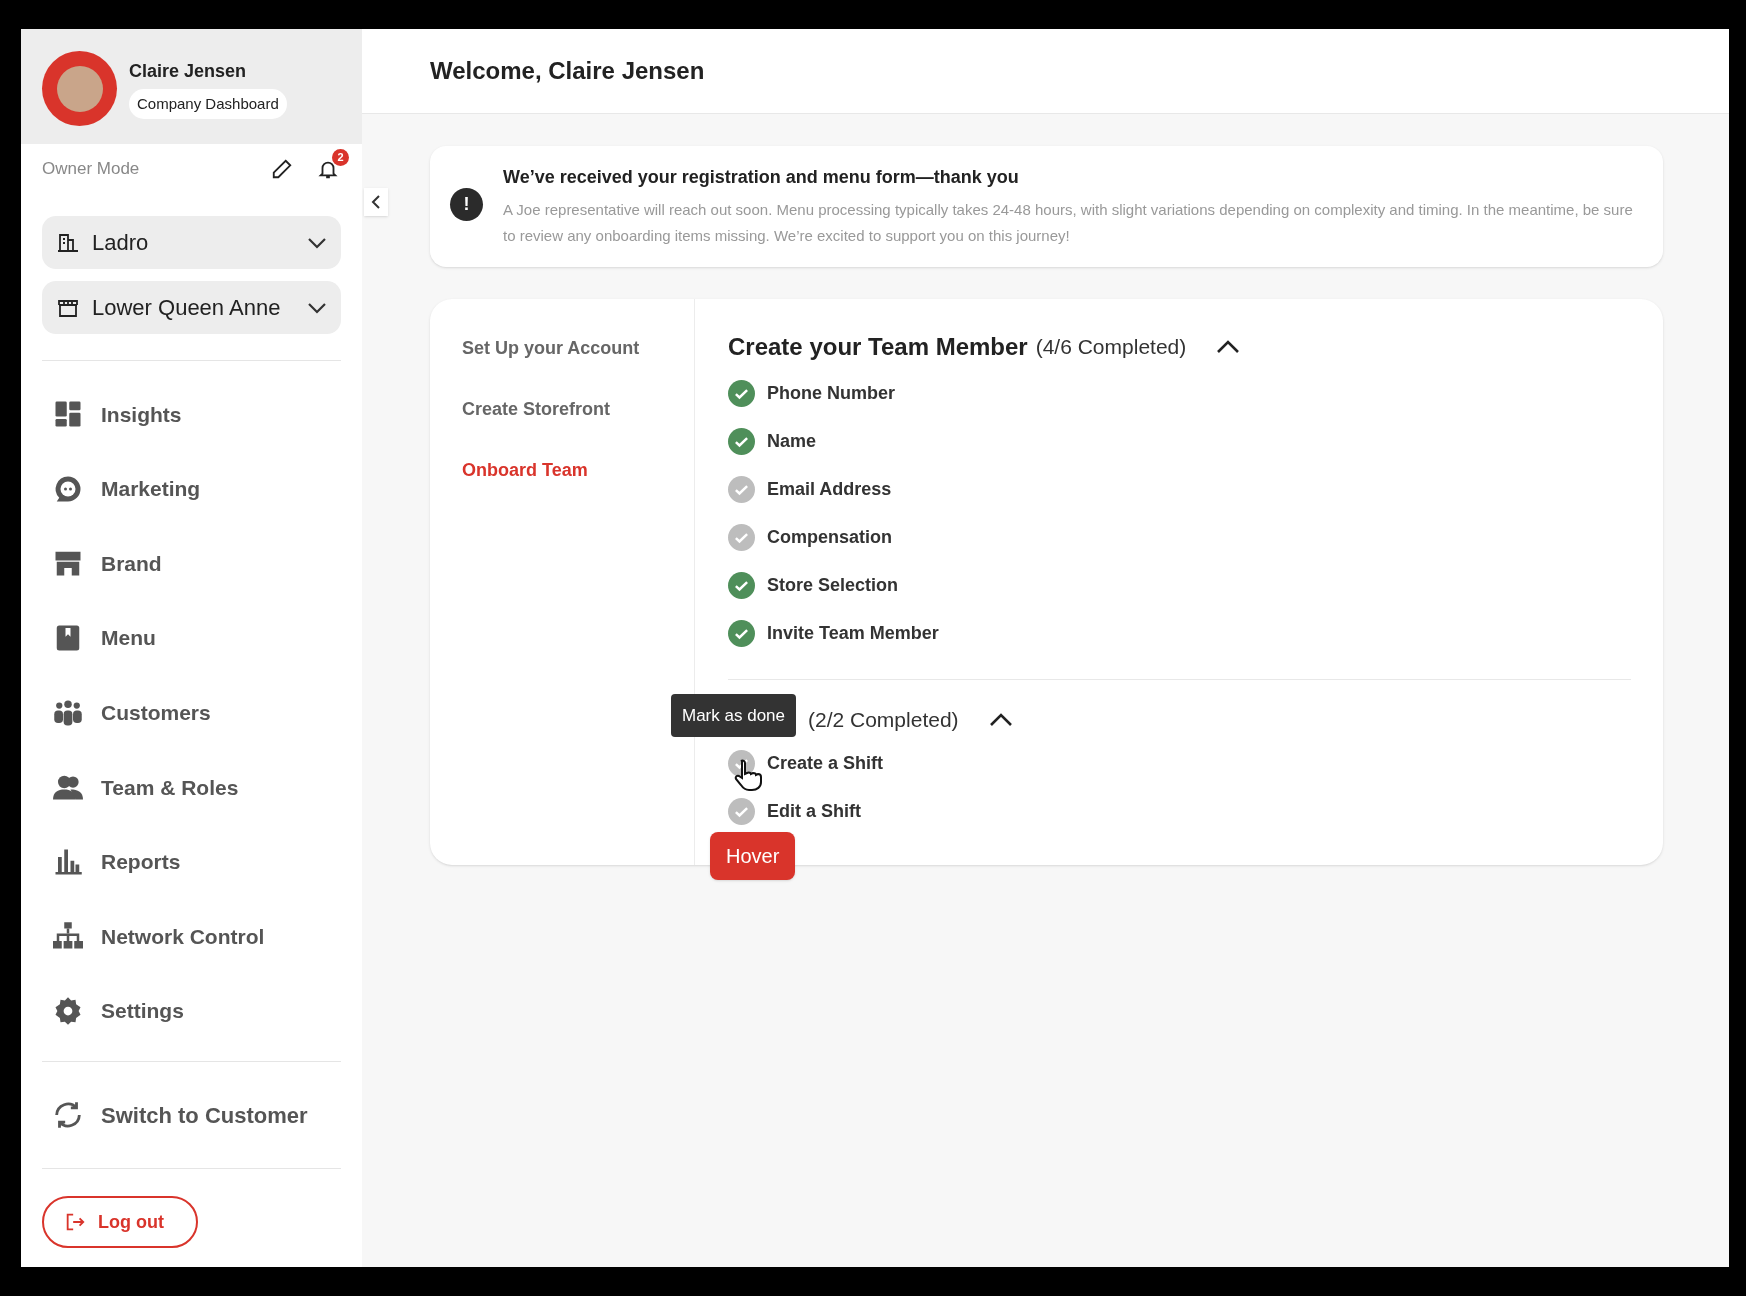 The height and width of the screenshot is (1296, 1746). Describe the element at coordinates (68, 414) in the screenshot. I see `dashboard-icon` at that location.